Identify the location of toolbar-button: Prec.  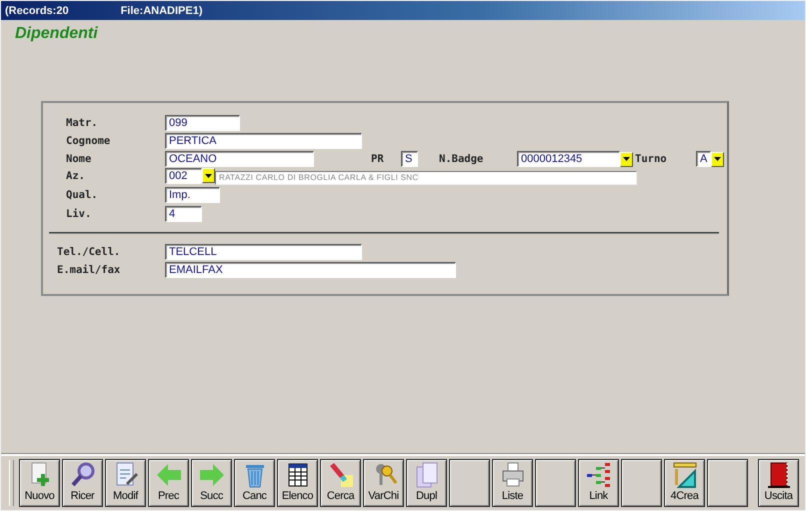
(168, 483).